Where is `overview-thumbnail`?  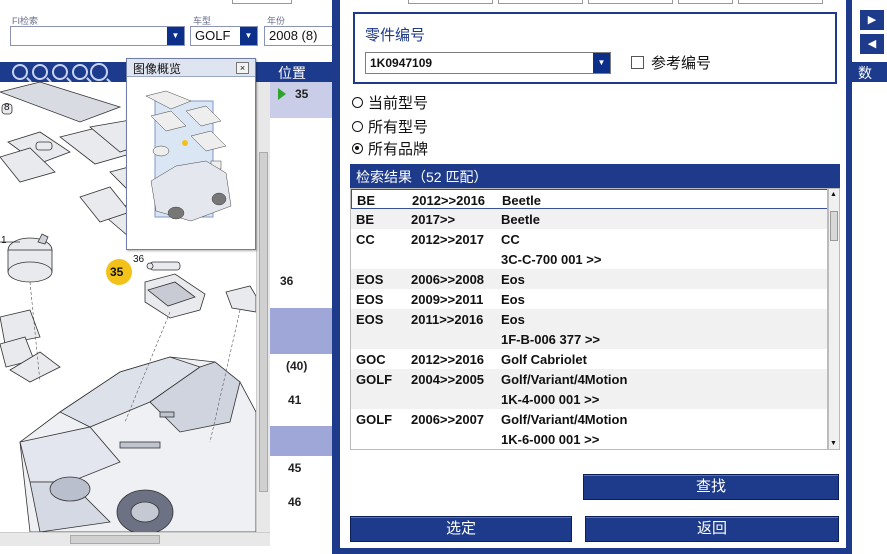 overview-thumbnail is located at coordinates (191, 163).